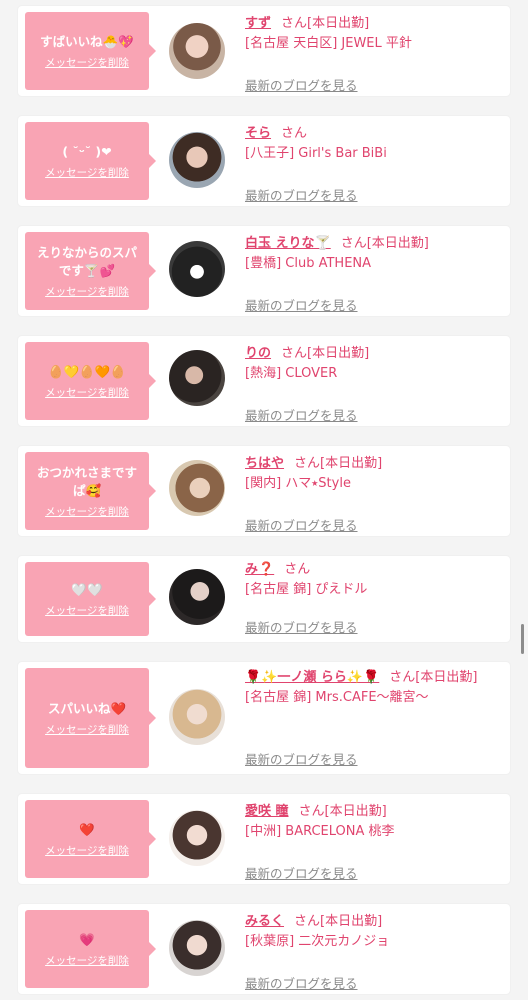  I want to click on message-bubble: 🥚💛🥚🧡🥚 メッセージを削除, so click(90, 381).